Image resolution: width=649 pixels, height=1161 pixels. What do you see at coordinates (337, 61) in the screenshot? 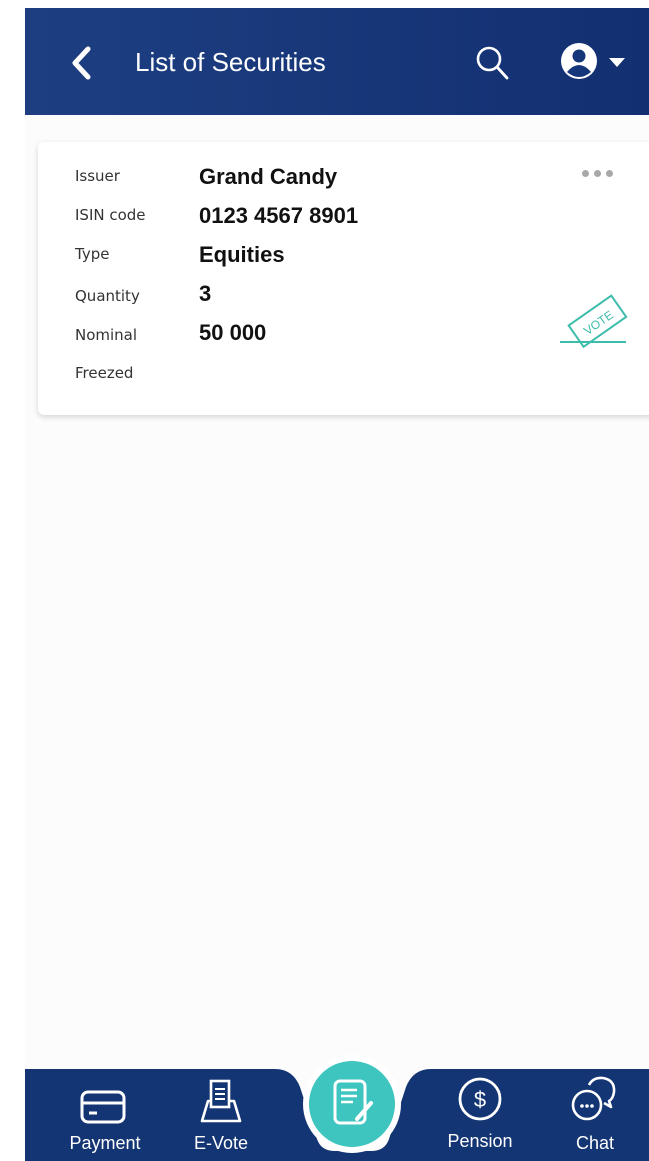
I see `app-header: List of Securities` at bounding box center [337, 61].